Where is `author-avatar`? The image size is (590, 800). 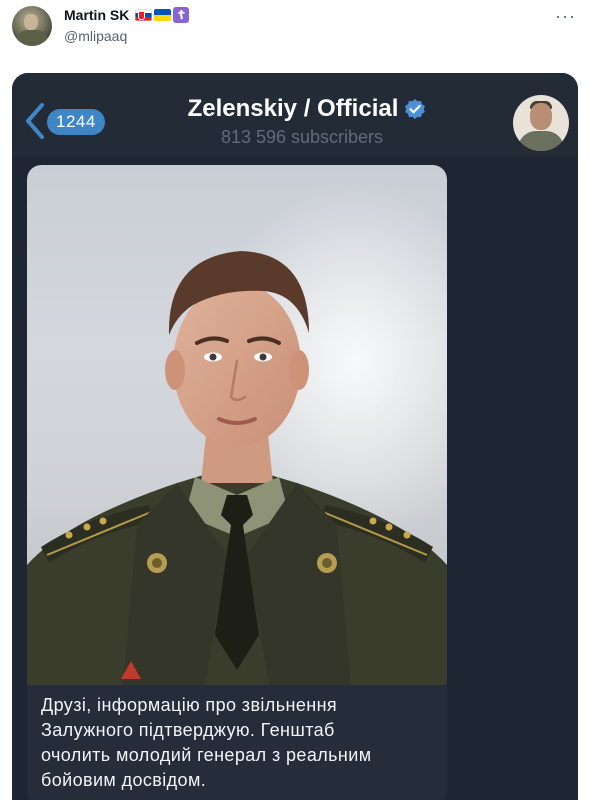 author-avatar is located at coordinates (32, 26).